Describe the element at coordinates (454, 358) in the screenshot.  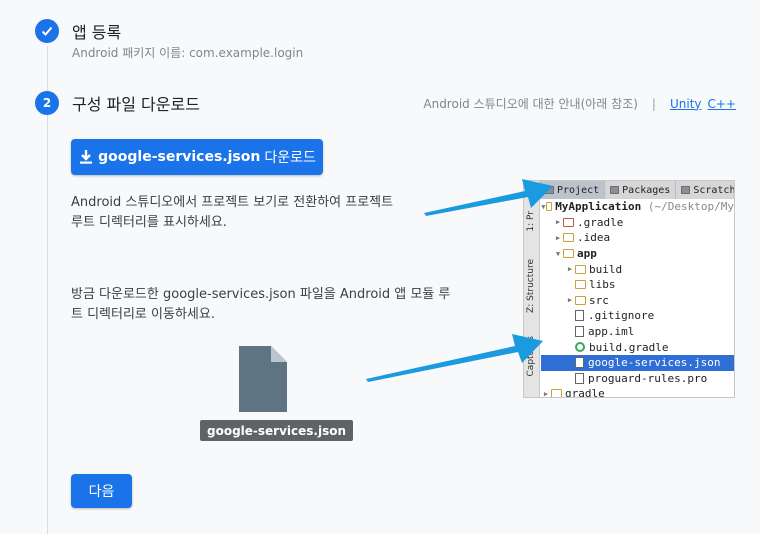
I see `arrow-to-json-file-icon` at that location.